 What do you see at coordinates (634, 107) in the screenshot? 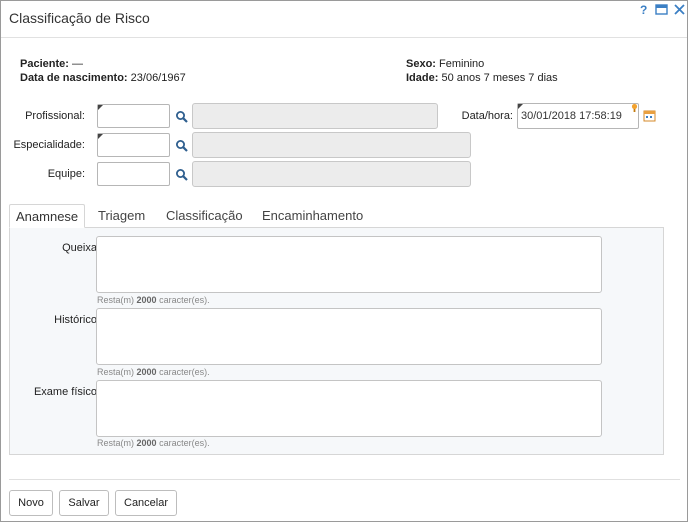
I see `clock-icon` at bounding box center [634, 107].